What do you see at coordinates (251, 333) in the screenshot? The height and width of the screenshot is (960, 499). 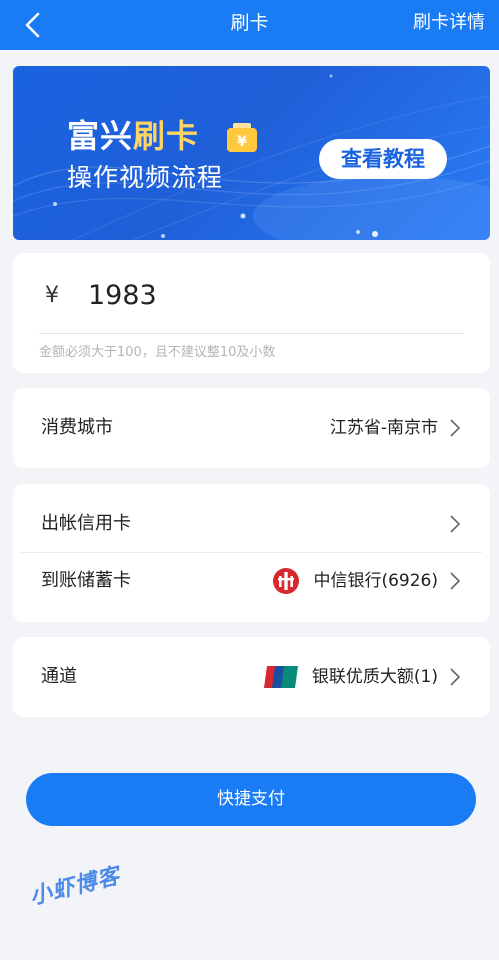 I see `amount-underline` at bounding box center [251, 333].